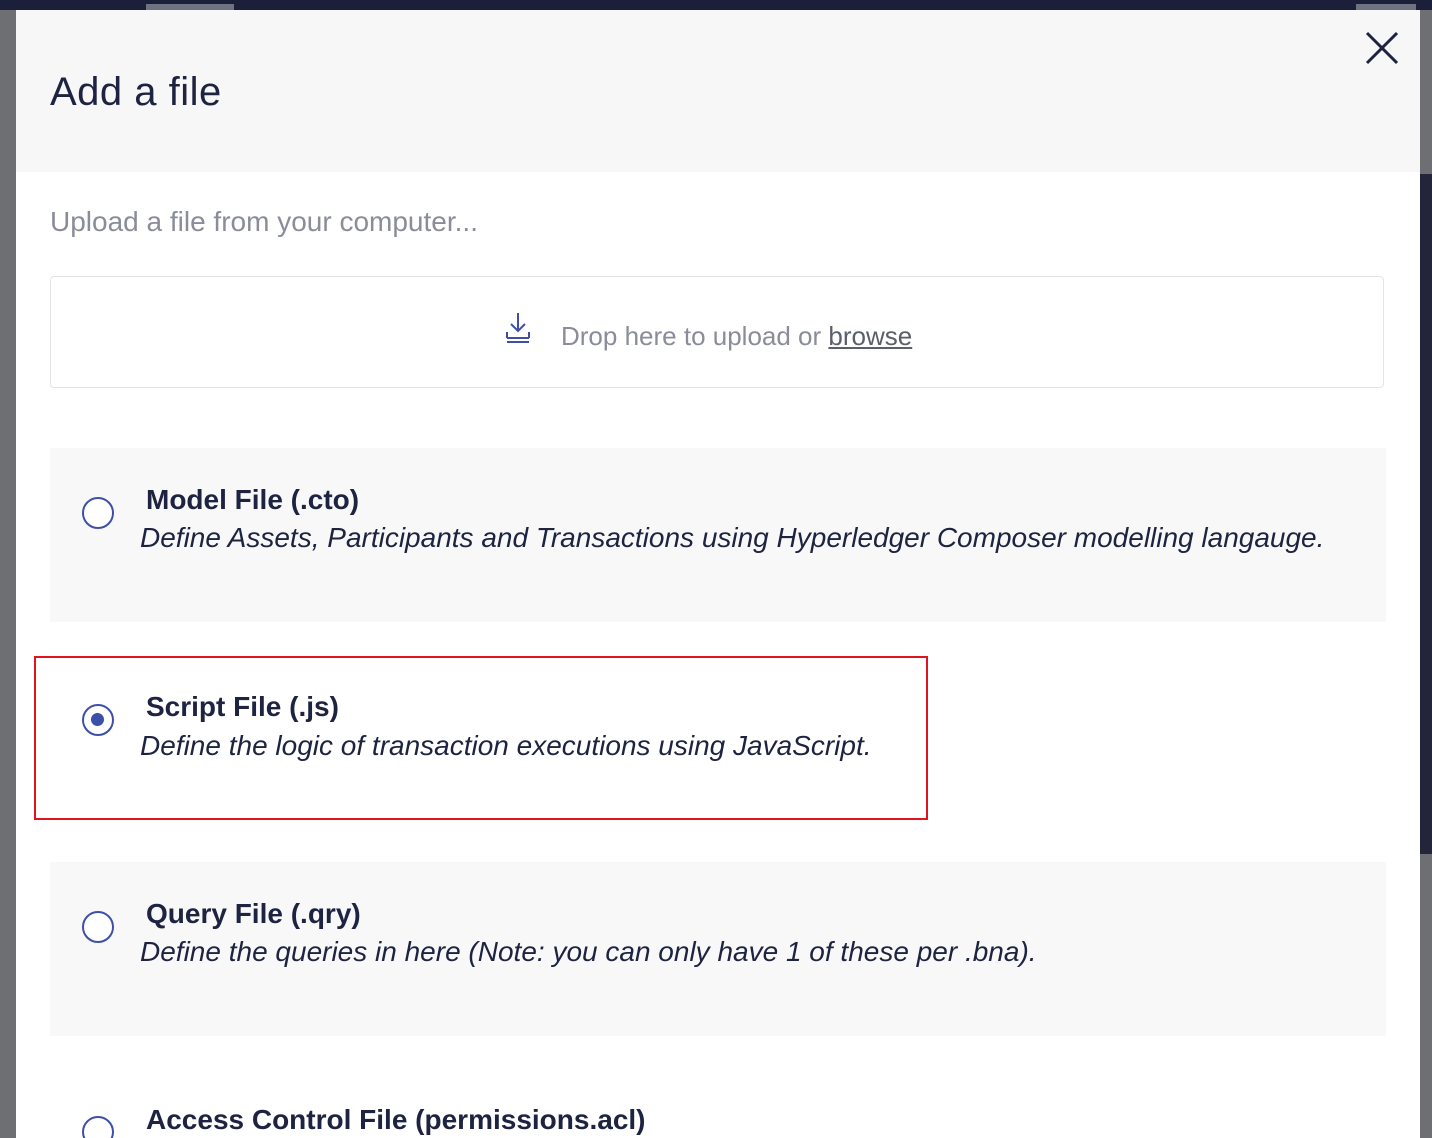 This screenshot has width=1432, height=1138. I want to click on modal-header: Add a file, so click(718, 91).